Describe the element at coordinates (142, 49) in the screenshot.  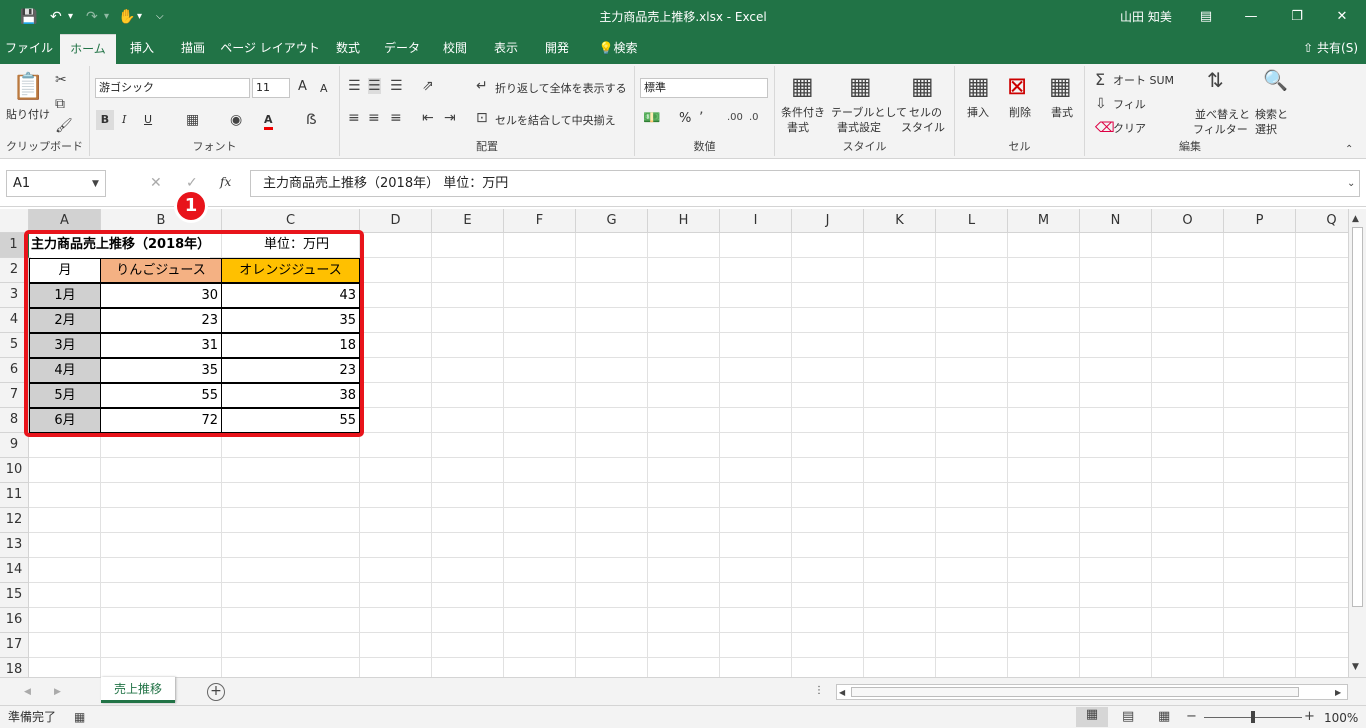
I see `tab-insert: 挿入` at that location.